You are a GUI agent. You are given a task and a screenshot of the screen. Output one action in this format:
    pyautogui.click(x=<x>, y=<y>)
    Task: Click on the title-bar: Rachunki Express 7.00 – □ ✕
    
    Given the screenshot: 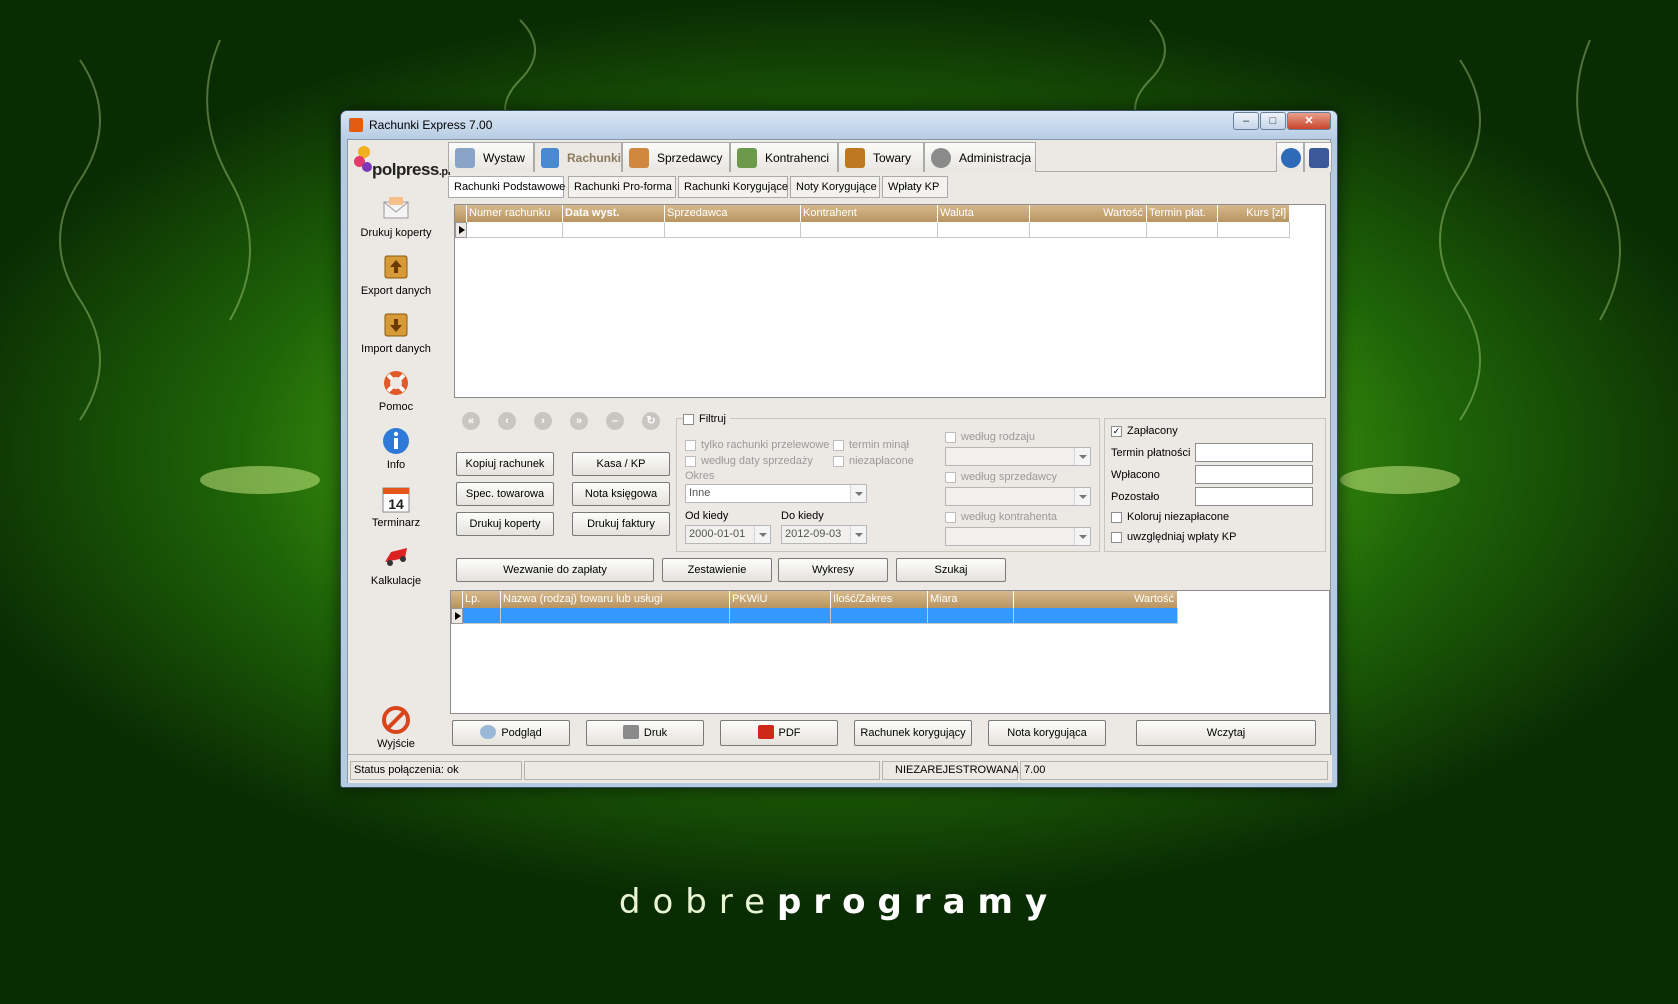 What is the action you would take?
    pyautogui.click(x=839, y=125)
    